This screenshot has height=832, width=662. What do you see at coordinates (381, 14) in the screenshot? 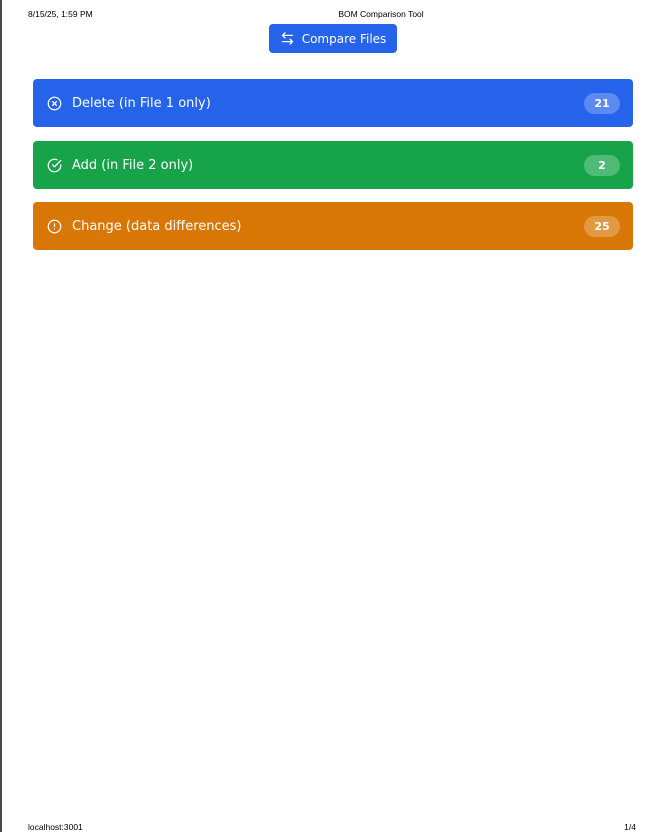
I see `print-title: BOM Comparison Tool` at bounding box center [381, 14].